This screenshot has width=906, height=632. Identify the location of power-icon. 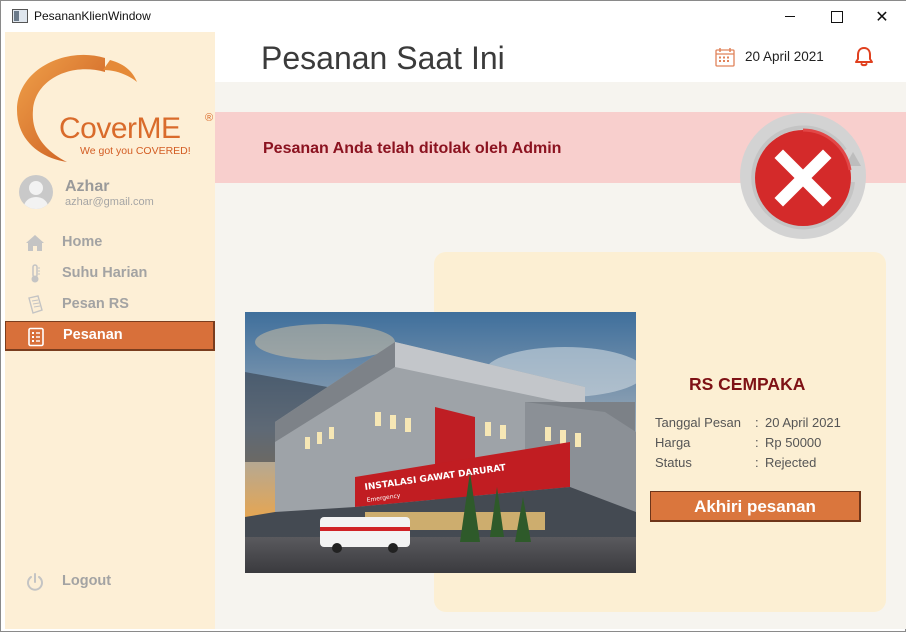
(35, 582).